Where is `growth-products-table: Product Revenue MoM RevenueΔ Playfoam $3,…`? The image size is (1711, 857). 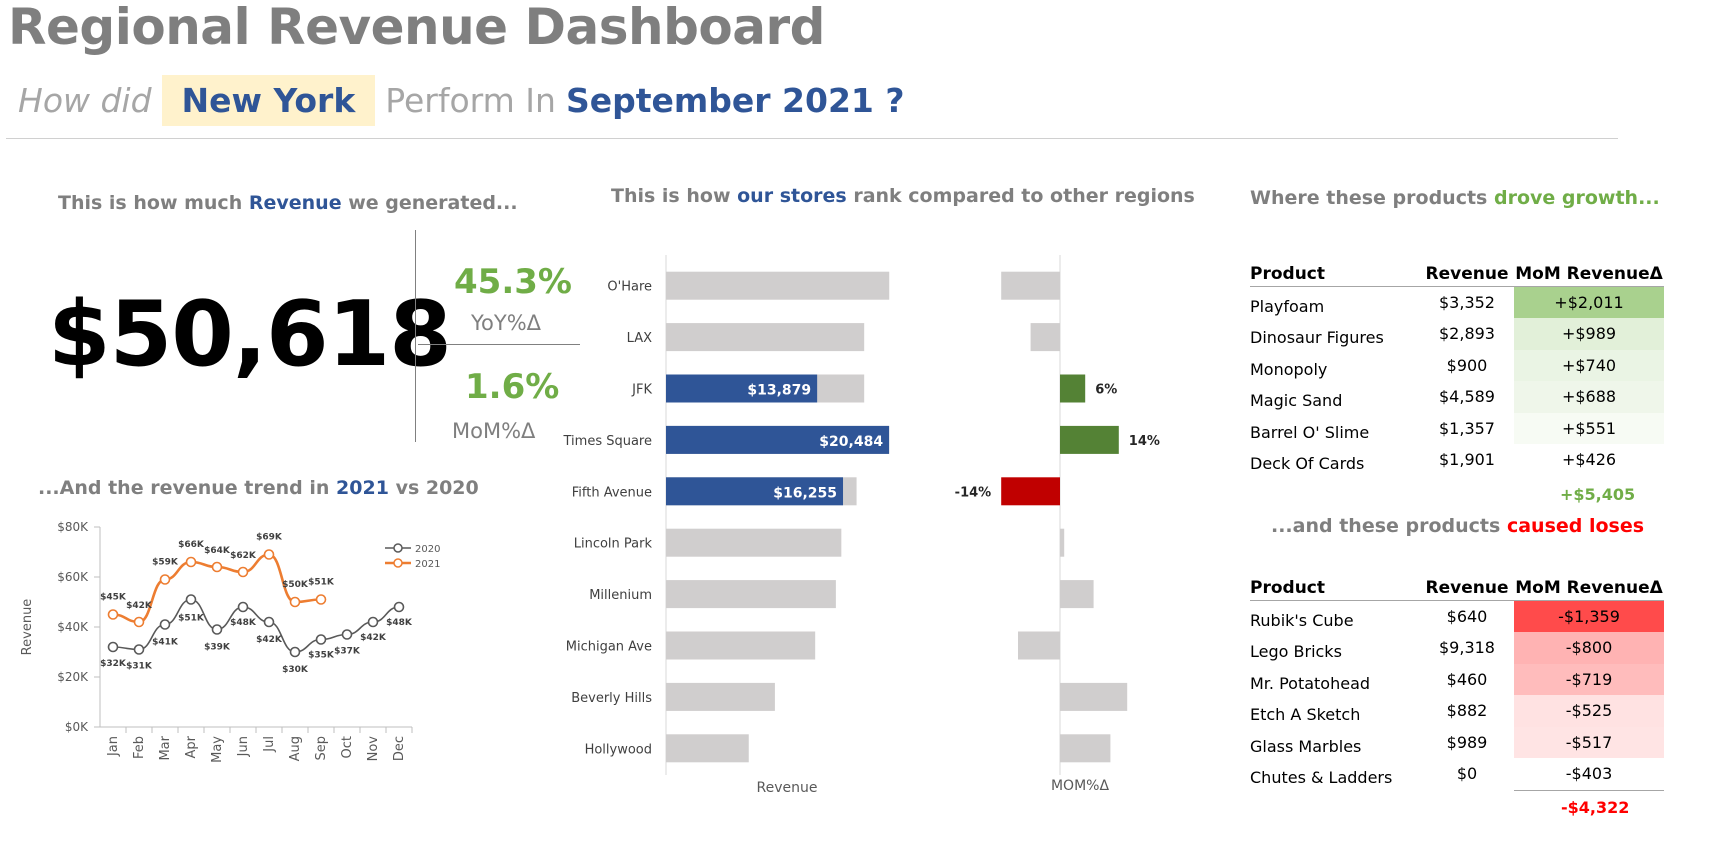
growth-products-table: Product Revenue MoM RevenueΔ Playfoam $3,… is located at coordinates (1457, 368).